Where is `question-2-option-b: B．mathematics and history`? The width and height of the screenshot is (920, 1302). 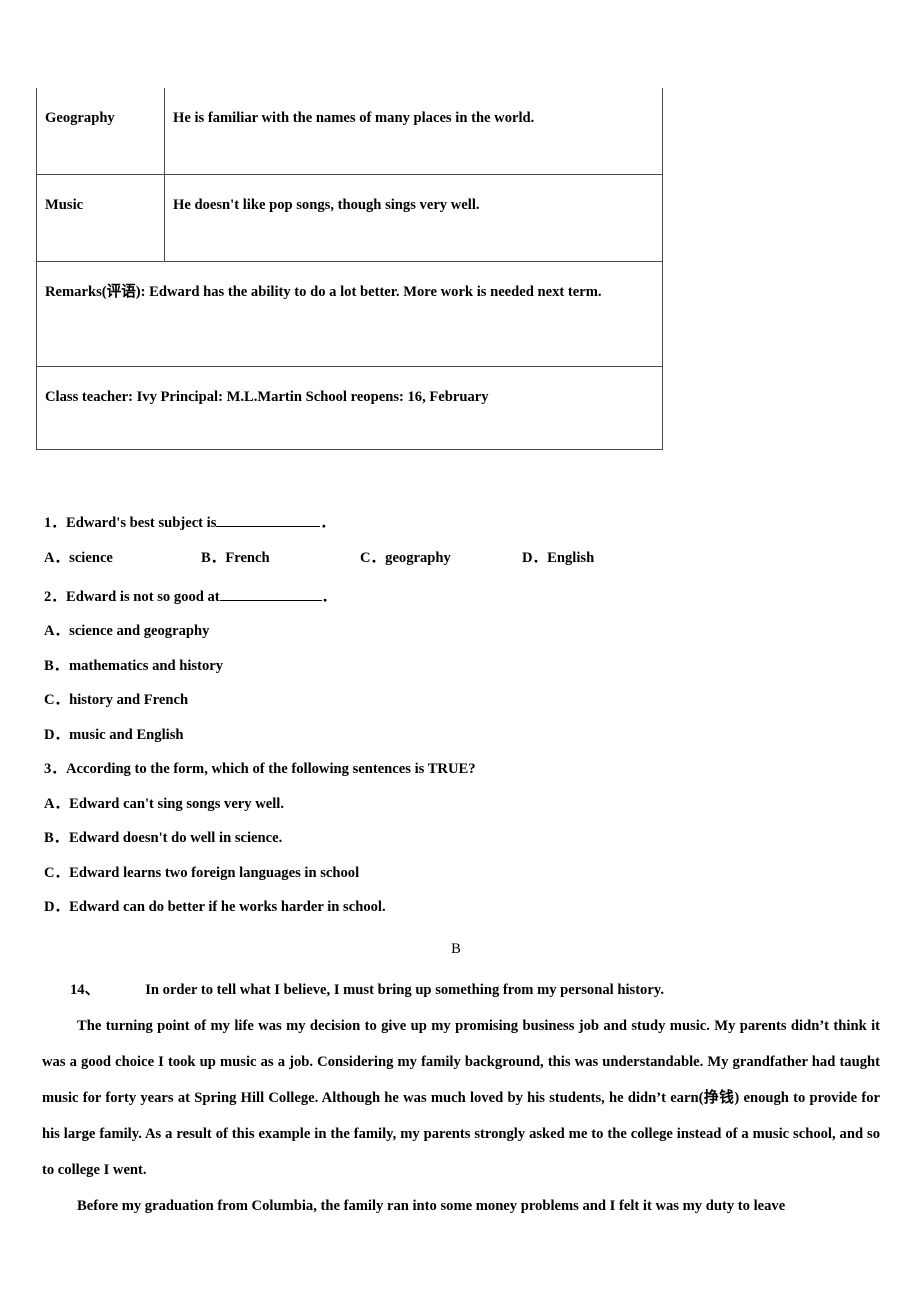 question-2-option-b: B．mathematics and history is located at coordinates (464, 667).